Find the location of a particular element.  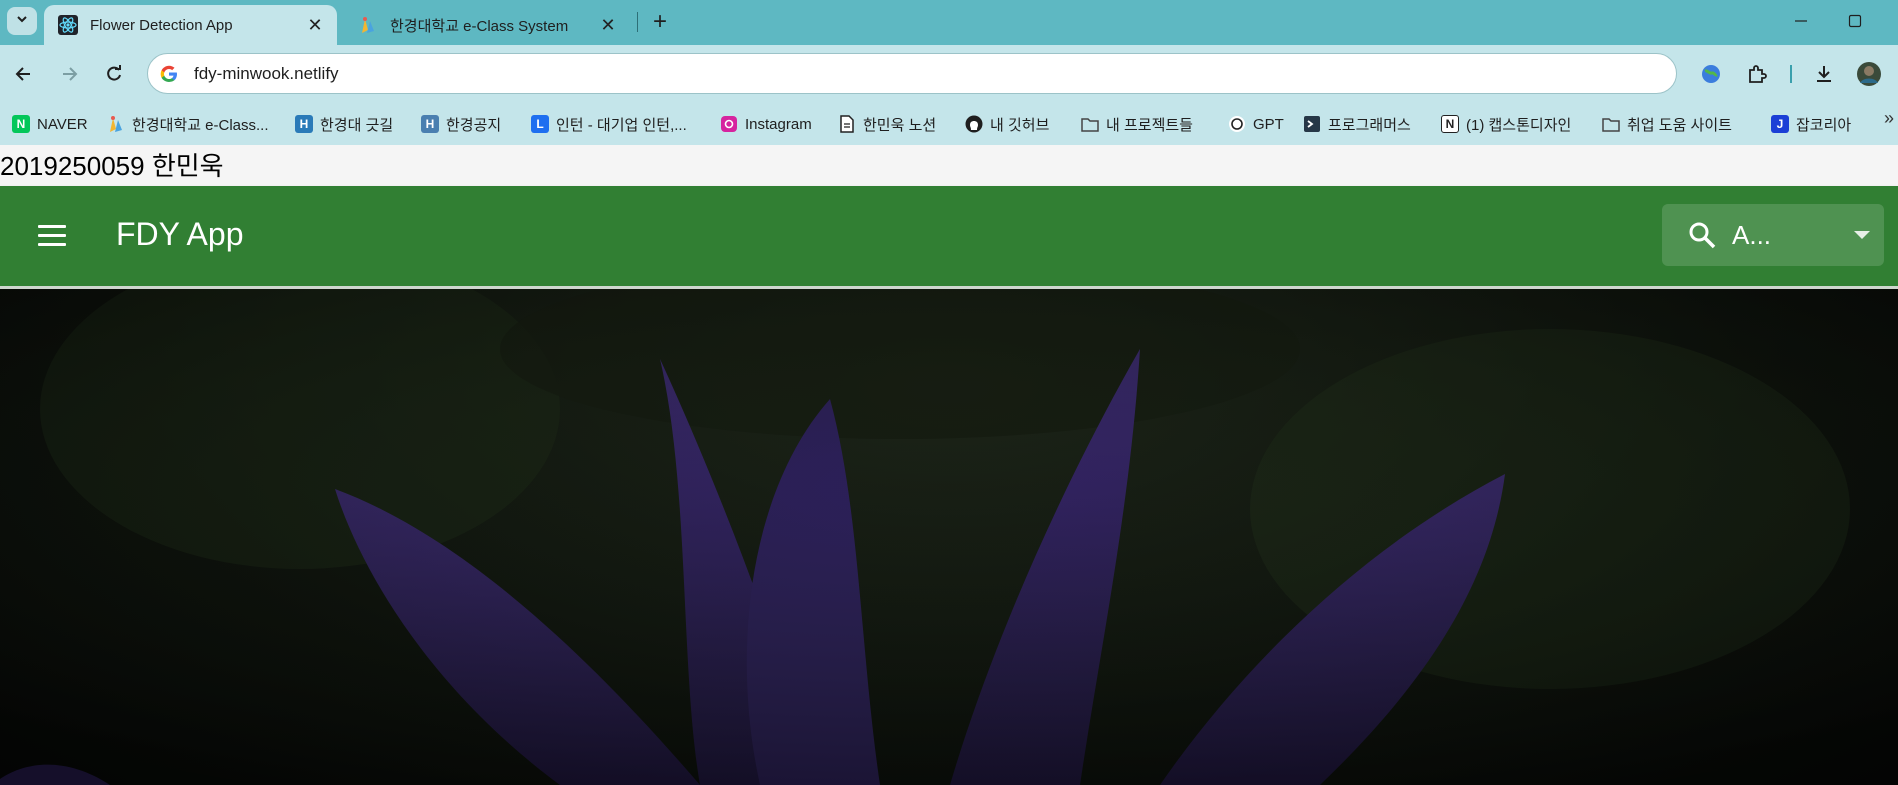

hk-icon: H is located at coordinates (304, 124).